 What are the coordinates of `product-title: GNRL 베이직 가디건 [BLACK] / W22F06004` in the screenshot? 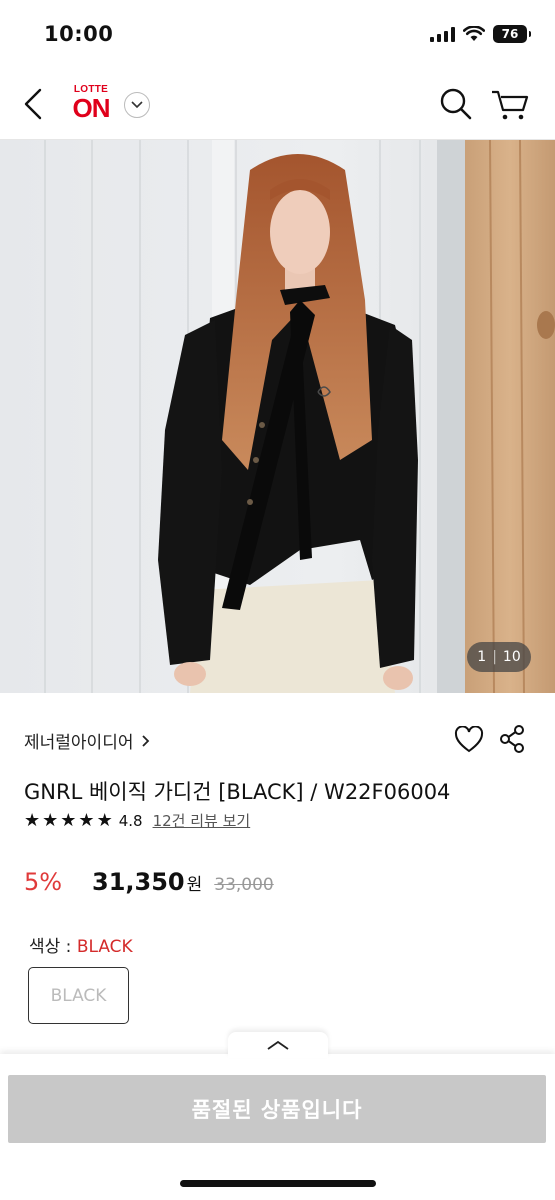 It's located at (237, 792).